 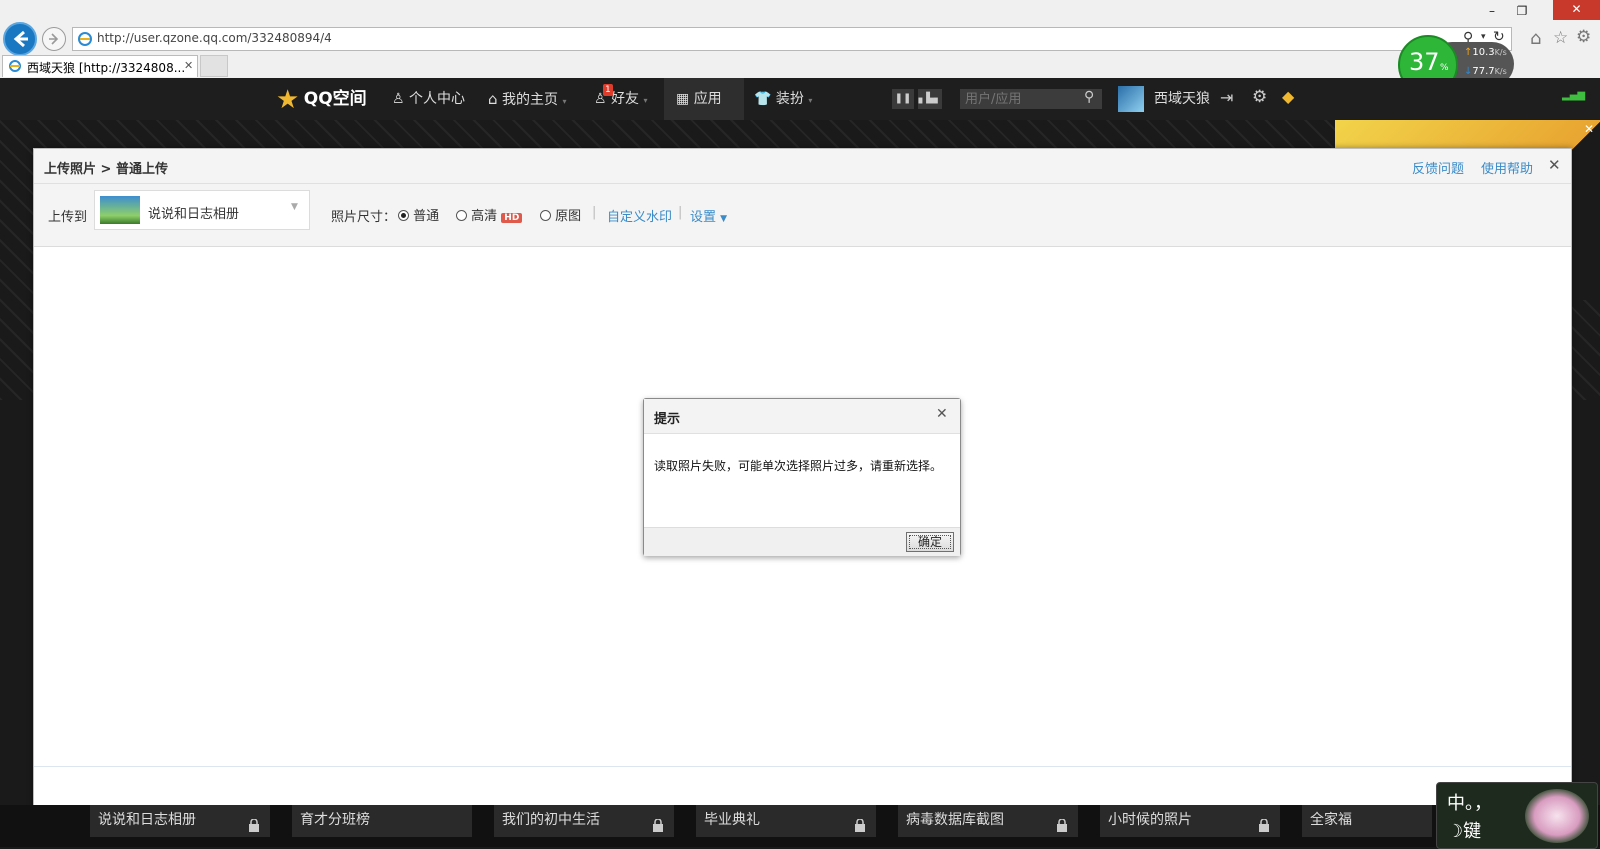 I want to click on upload-dialog-header: 上传照片 > 普通上传 反馈问题 使用帮助 ✕, so click(x=802, y=166).